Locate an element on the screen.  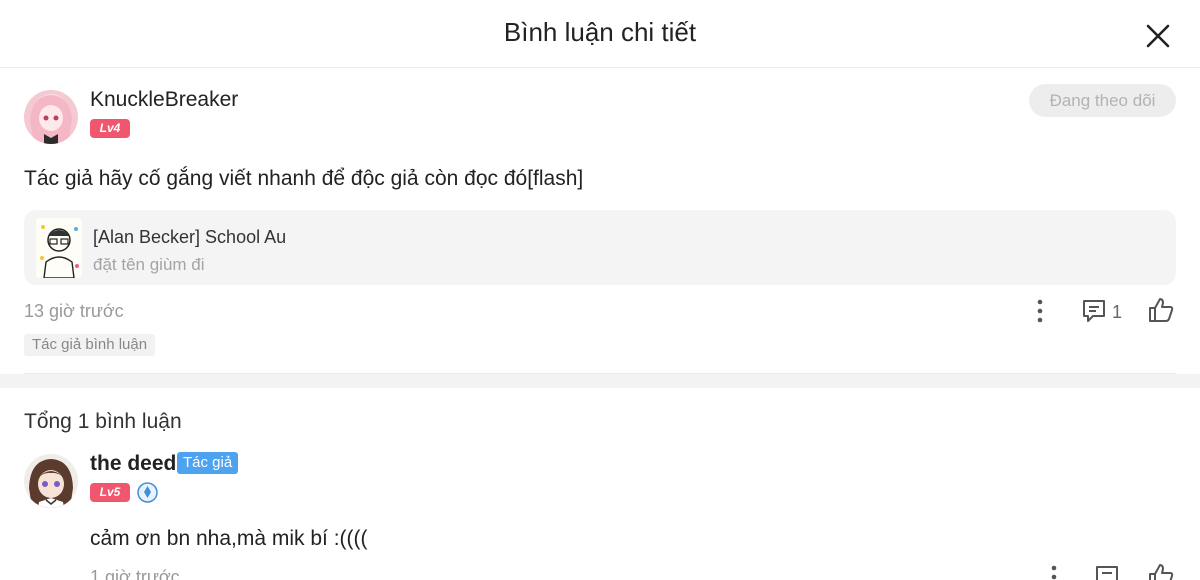
book-card: [Alan Becker] School Au đặt tên giùm đi is located at coordinates (600, 247).